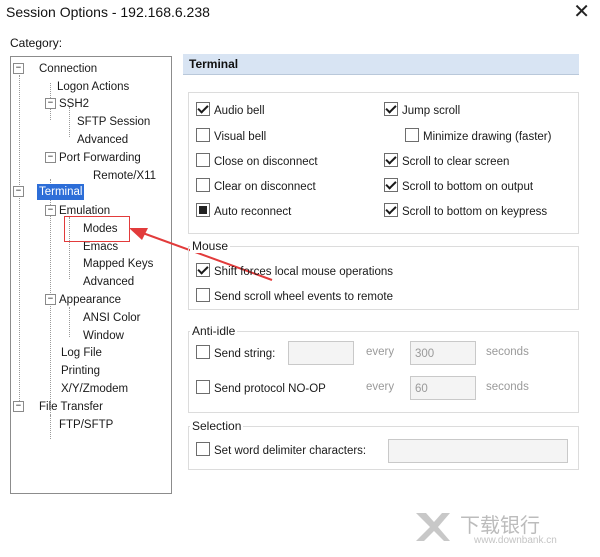 The image size is (600, 557). Describe the element at coordinates (265, 187) in the screenshot. I see `checkbox-label: Clear on disconnect` at that location.